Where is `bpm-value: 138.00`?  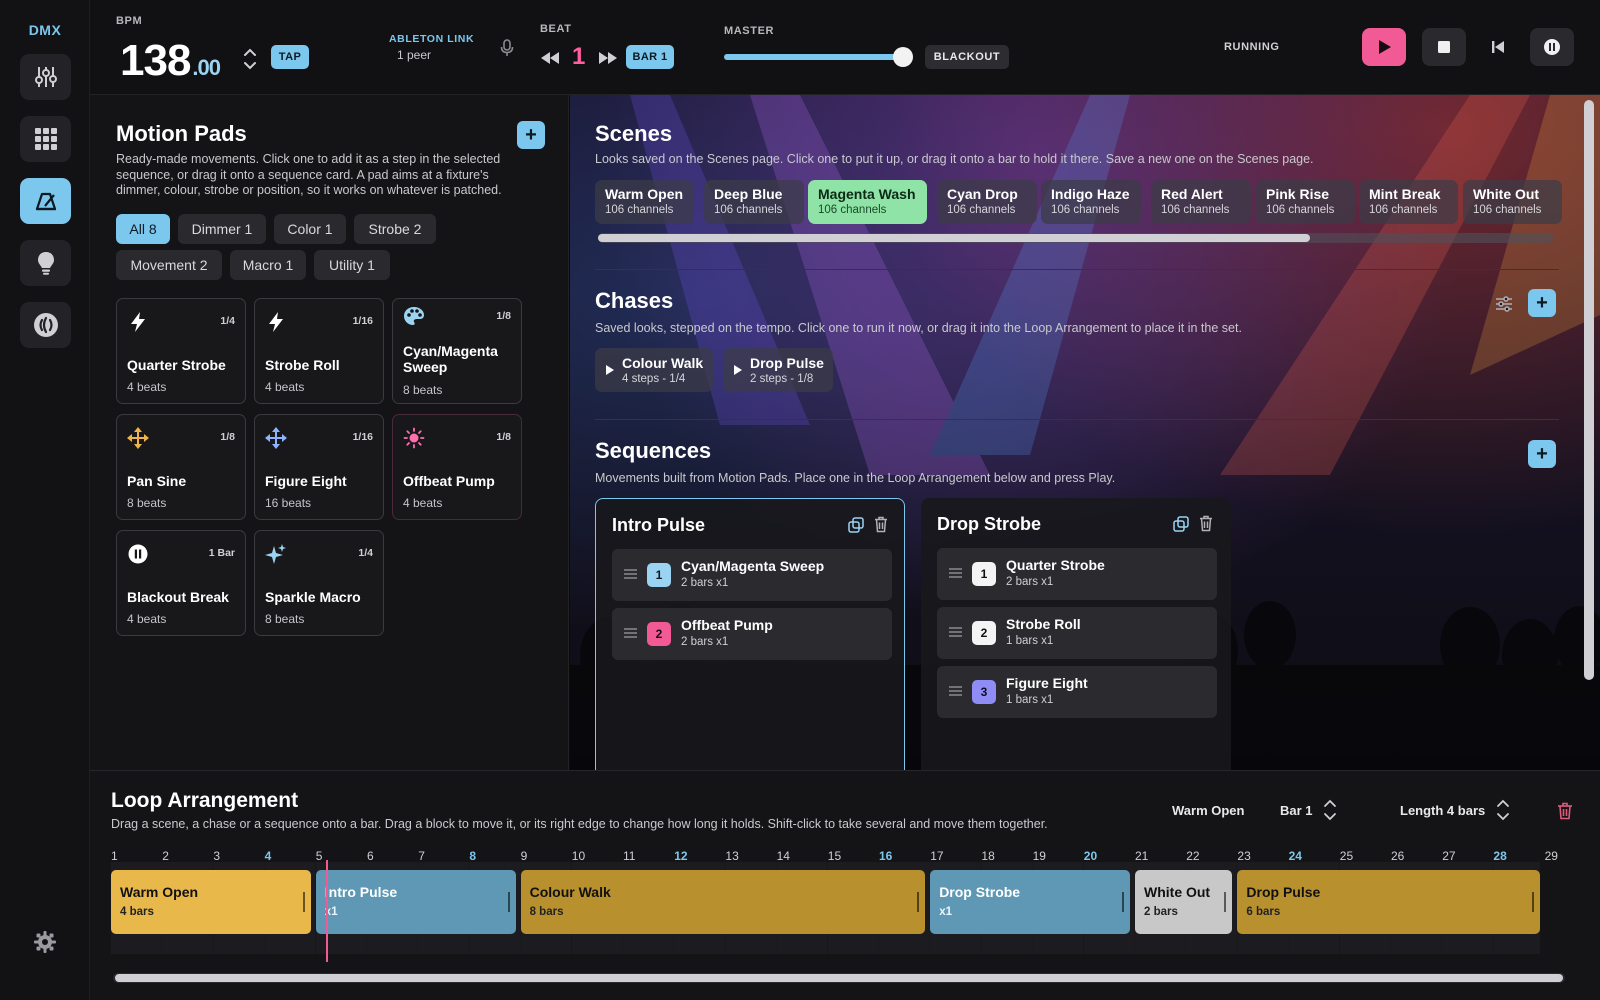
bpm-value: 138.00 is located at coordinates (170, 61).